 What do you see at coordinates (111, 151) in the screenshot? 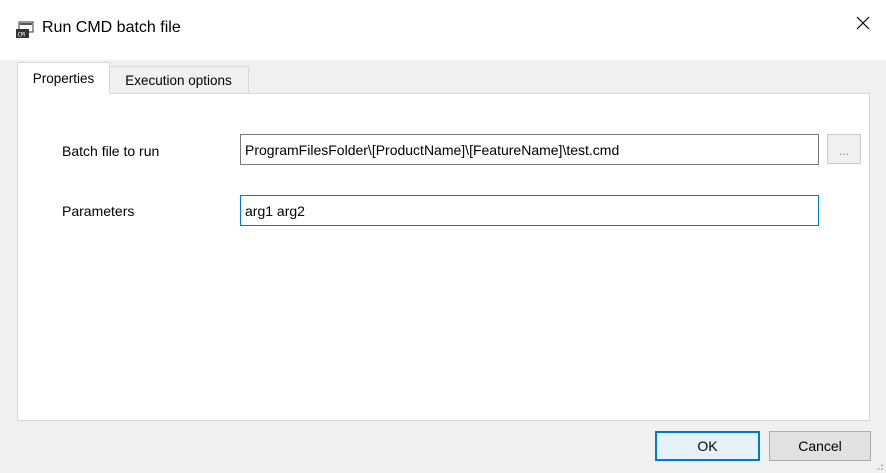
I see `batch-file-label: Batch file to run` at bounding box center [111, 151].